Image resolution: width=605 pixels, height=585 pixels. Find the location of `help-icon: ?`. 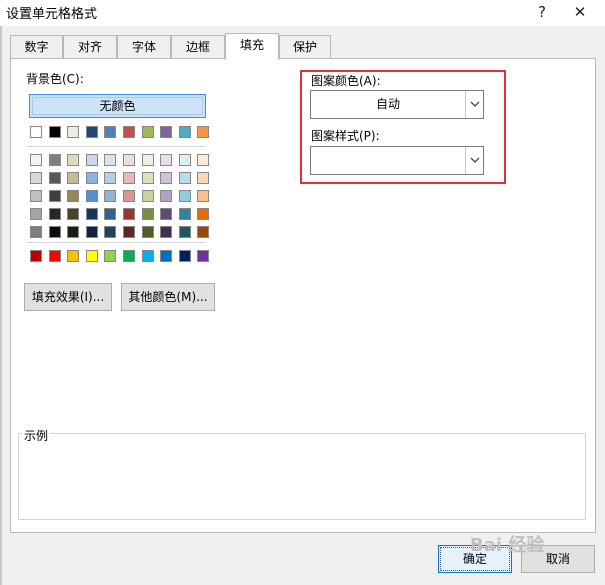

help-icon: ? is located at coordinates (542, 12).